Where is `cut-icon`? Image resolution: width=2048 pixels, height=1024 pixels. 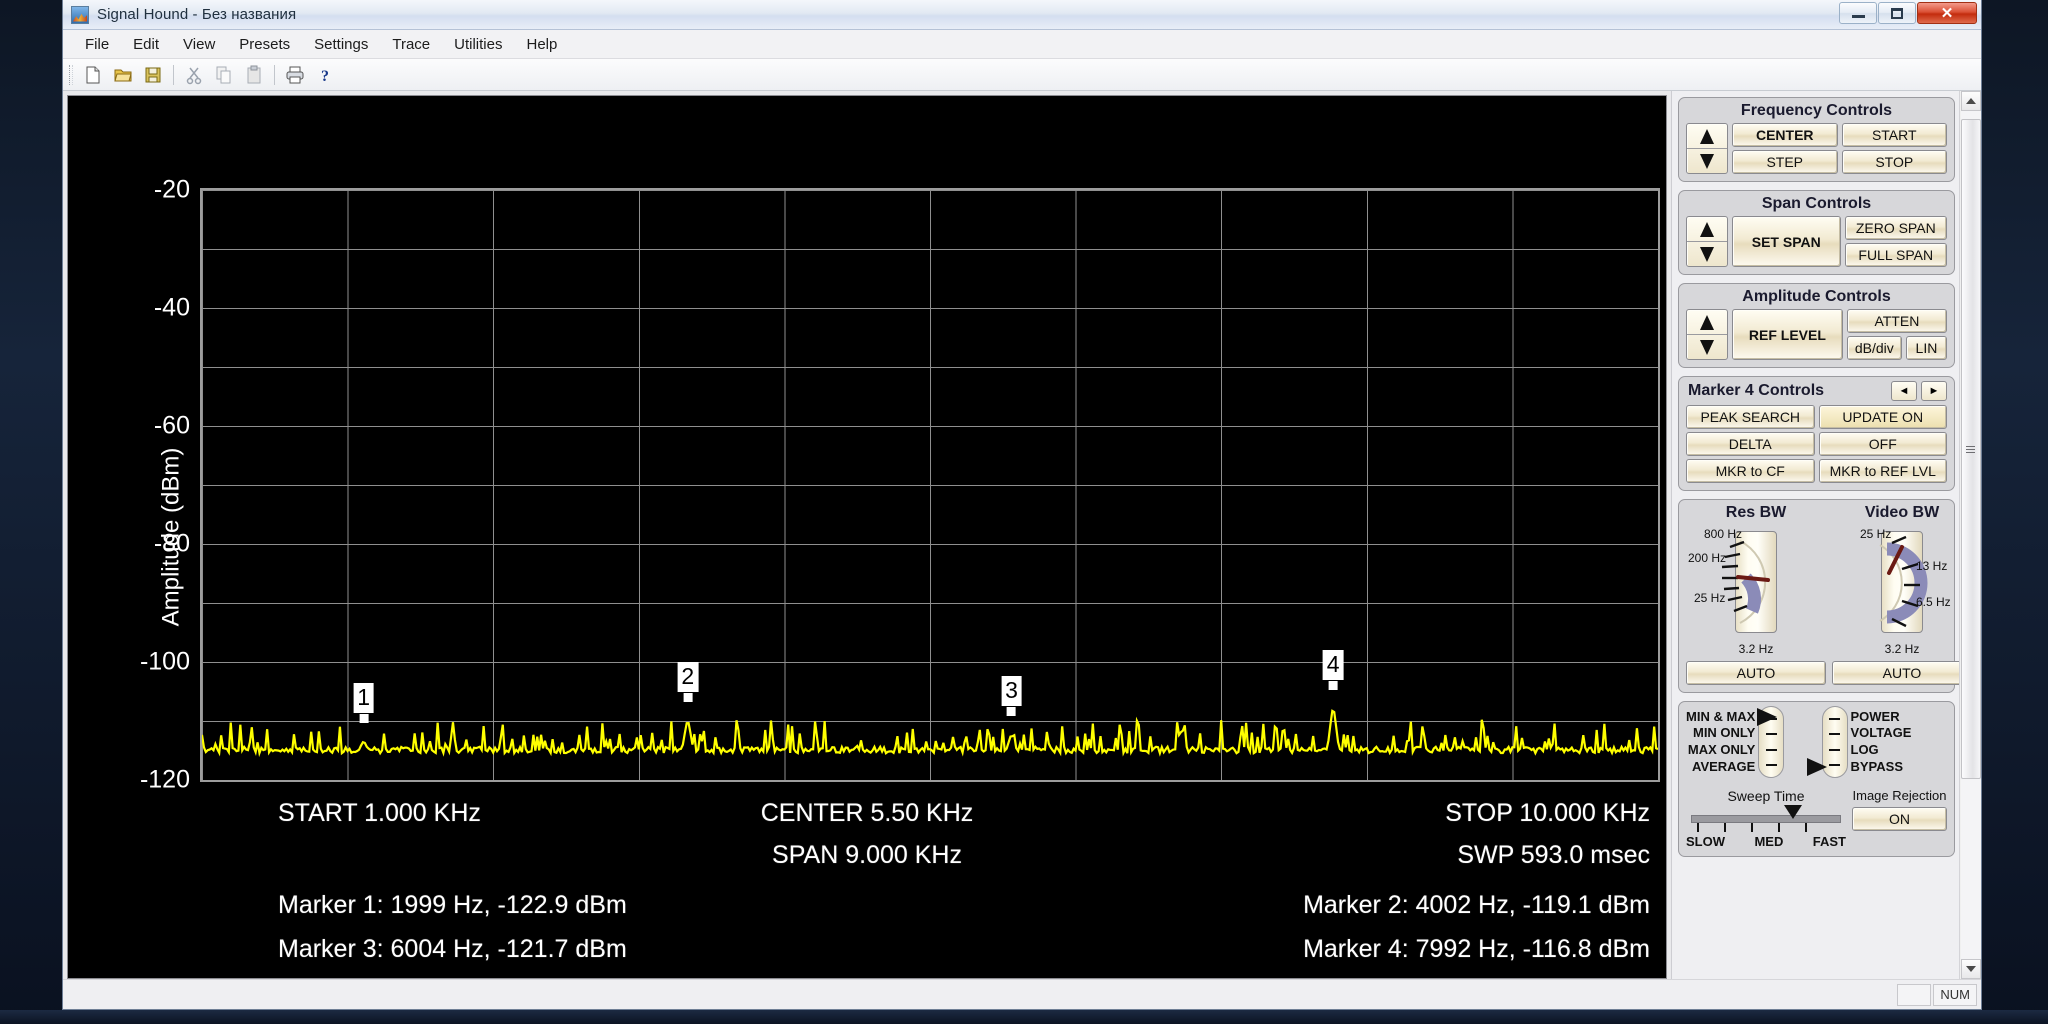 cut-icon is located at coordinates (194, 75).